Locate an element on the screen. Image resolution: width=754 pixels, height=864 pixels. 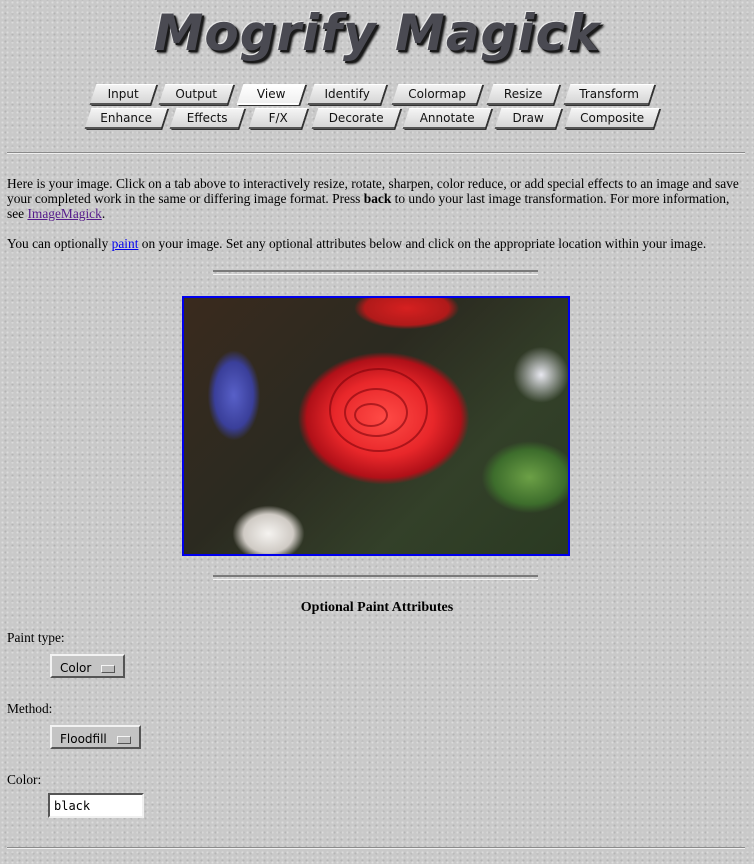
tab-decorate: Decorate is located at coordinates (356, 118).